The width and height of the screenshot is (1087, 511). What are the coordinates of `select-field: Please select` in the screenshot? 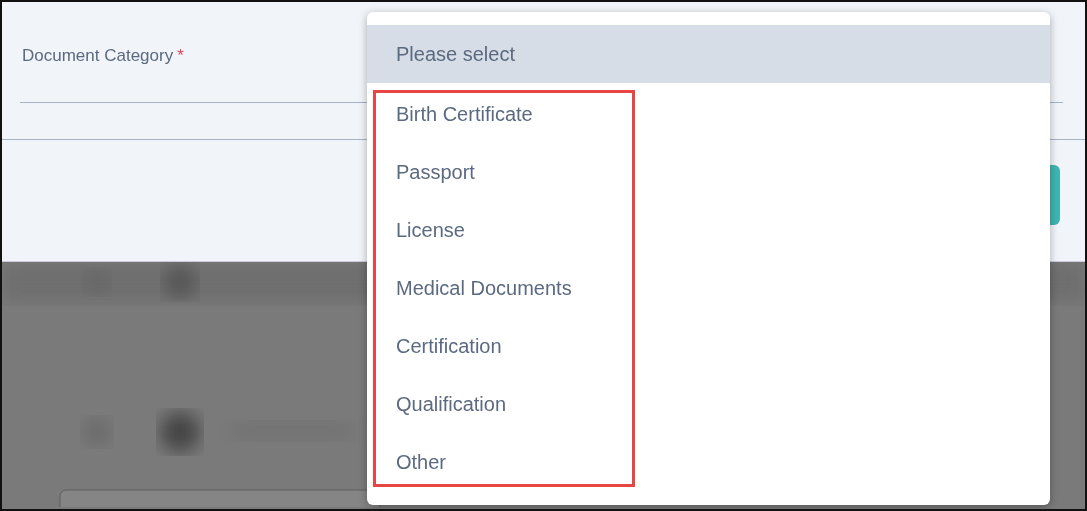 It's located at (708, 54).